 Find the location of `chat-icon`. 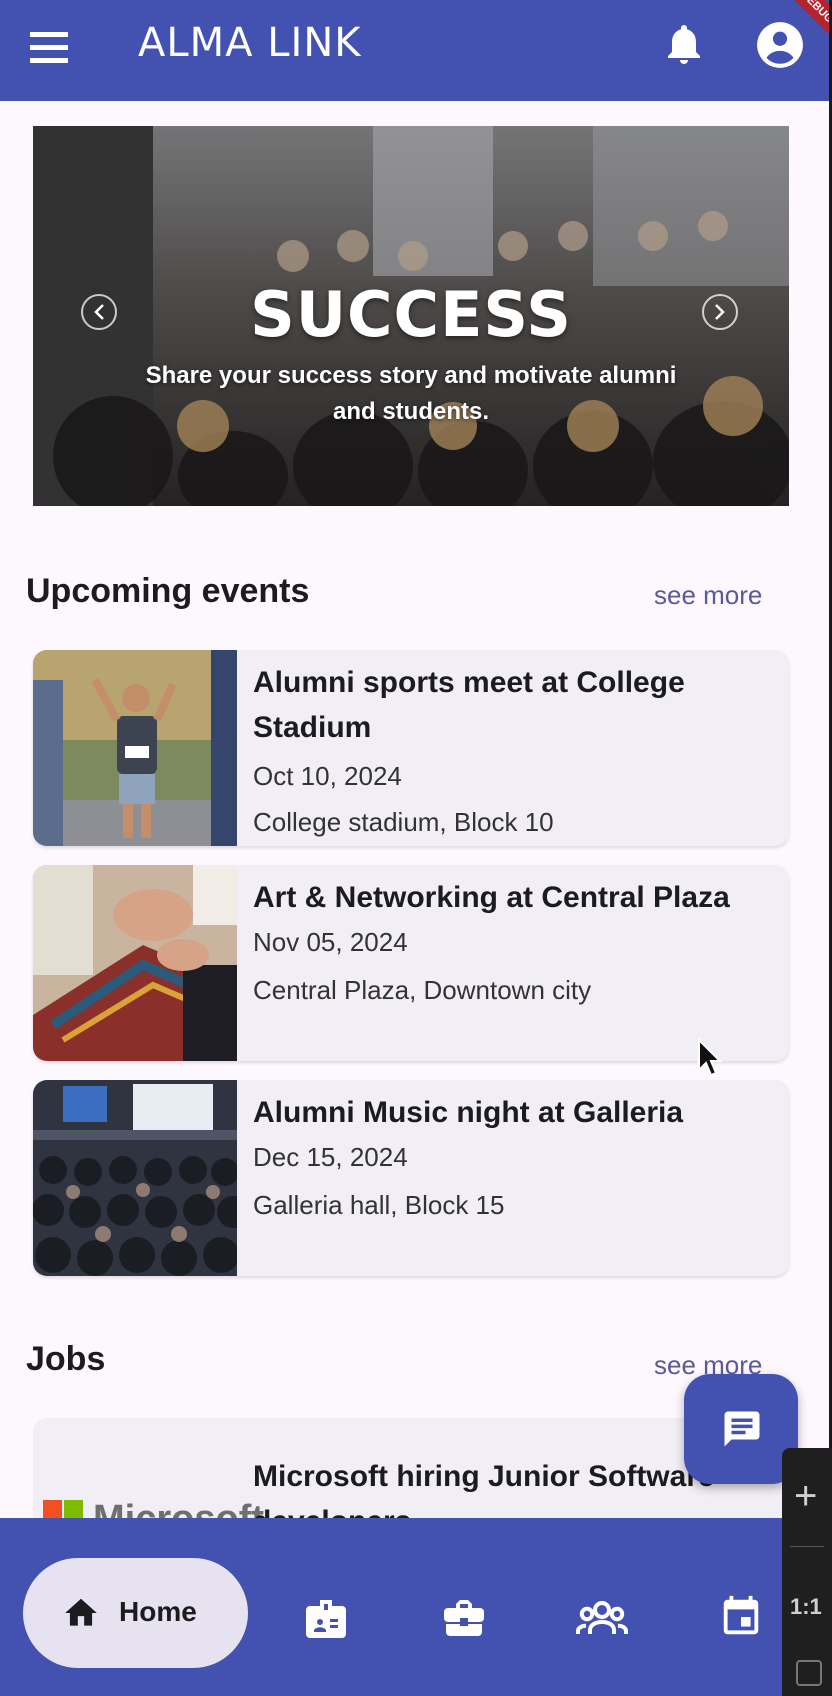

chat-icon is located at coordinates (742, 1429).